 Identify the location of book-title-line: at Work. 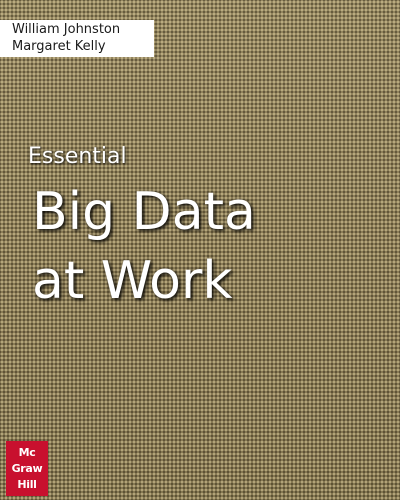
(132, 281).